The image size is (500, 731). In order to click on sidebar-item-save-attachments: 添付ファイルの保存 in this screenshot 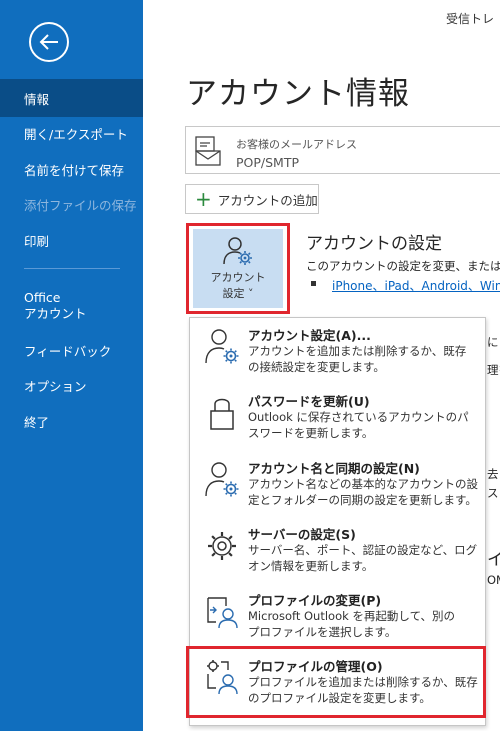, I will do `click(71, 204)`.